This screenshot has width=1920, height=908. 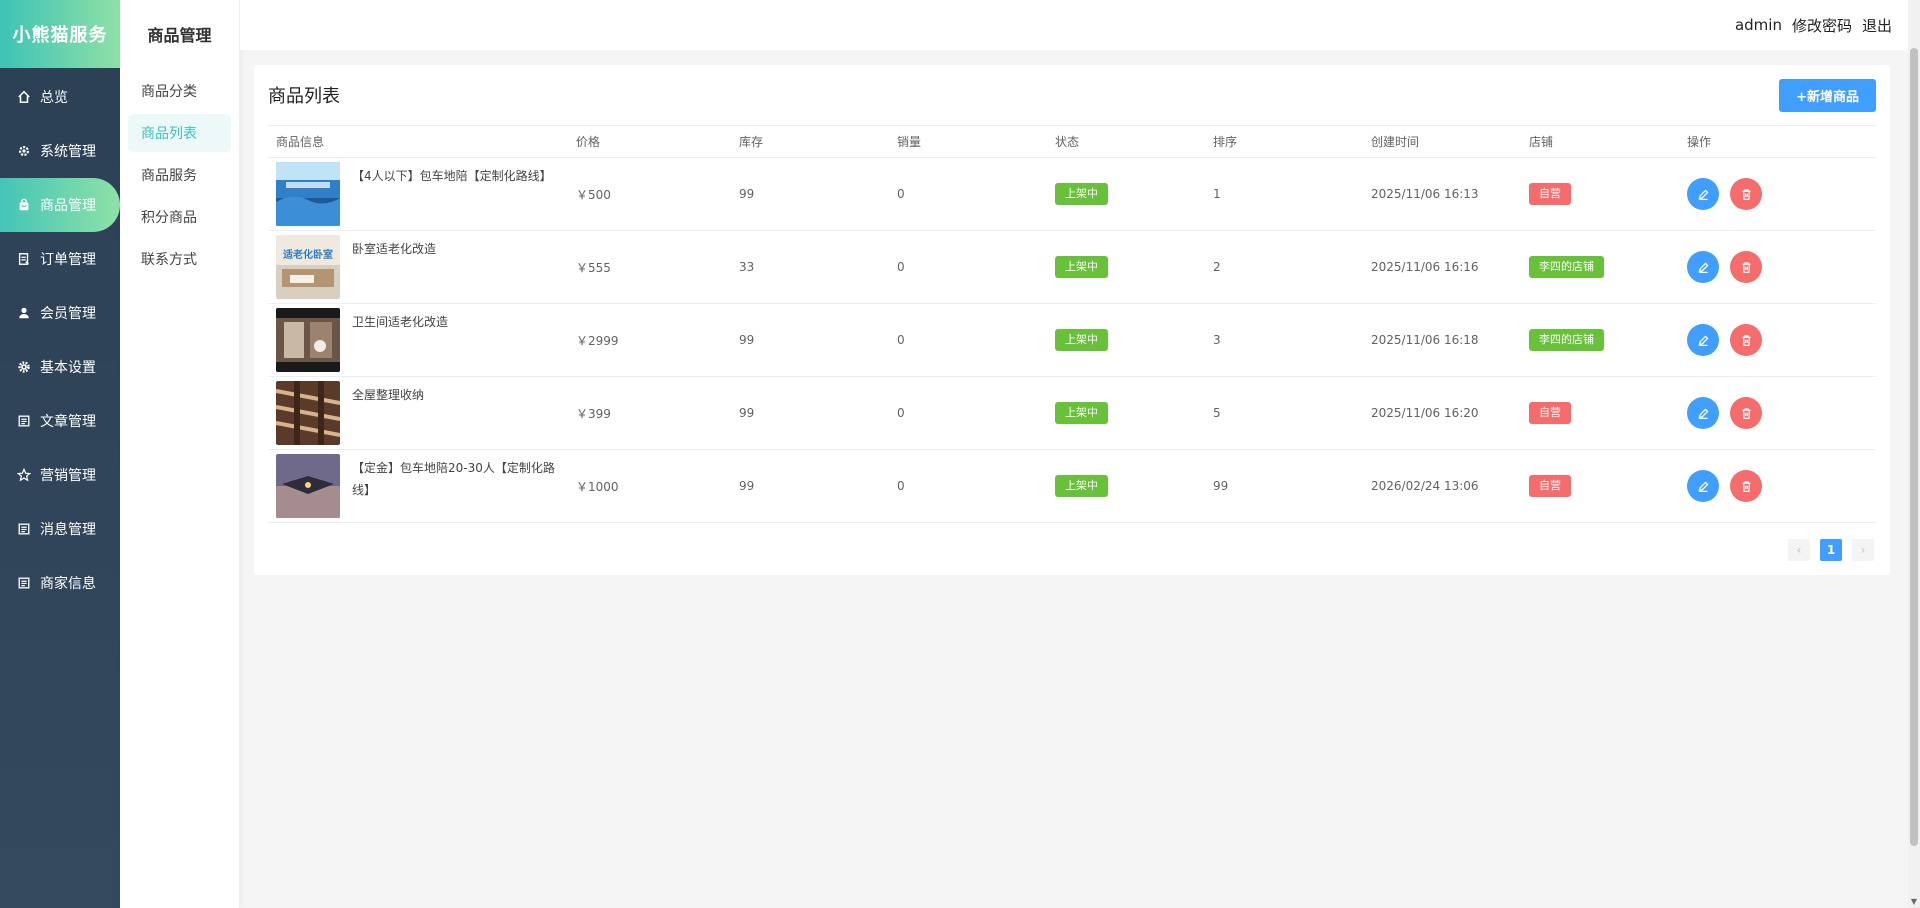 What do you see at coordinates (1442, 340) in the screenshot?
I see `created-time: 2025/11/06 16:18` at bounding box center [1442, 340].